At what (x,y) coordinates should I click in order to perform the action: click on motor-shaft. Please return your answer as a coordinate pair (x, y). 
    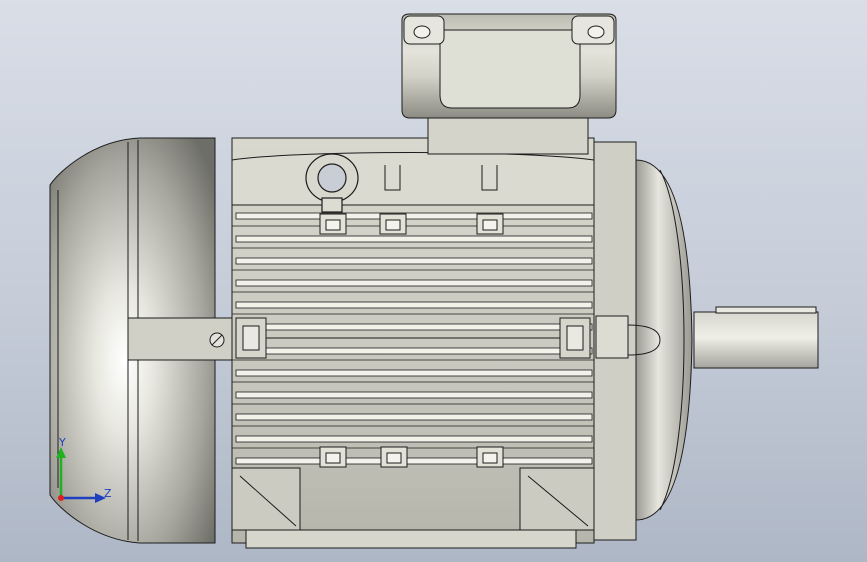
    Looking at the image, I should click on (756, 337).